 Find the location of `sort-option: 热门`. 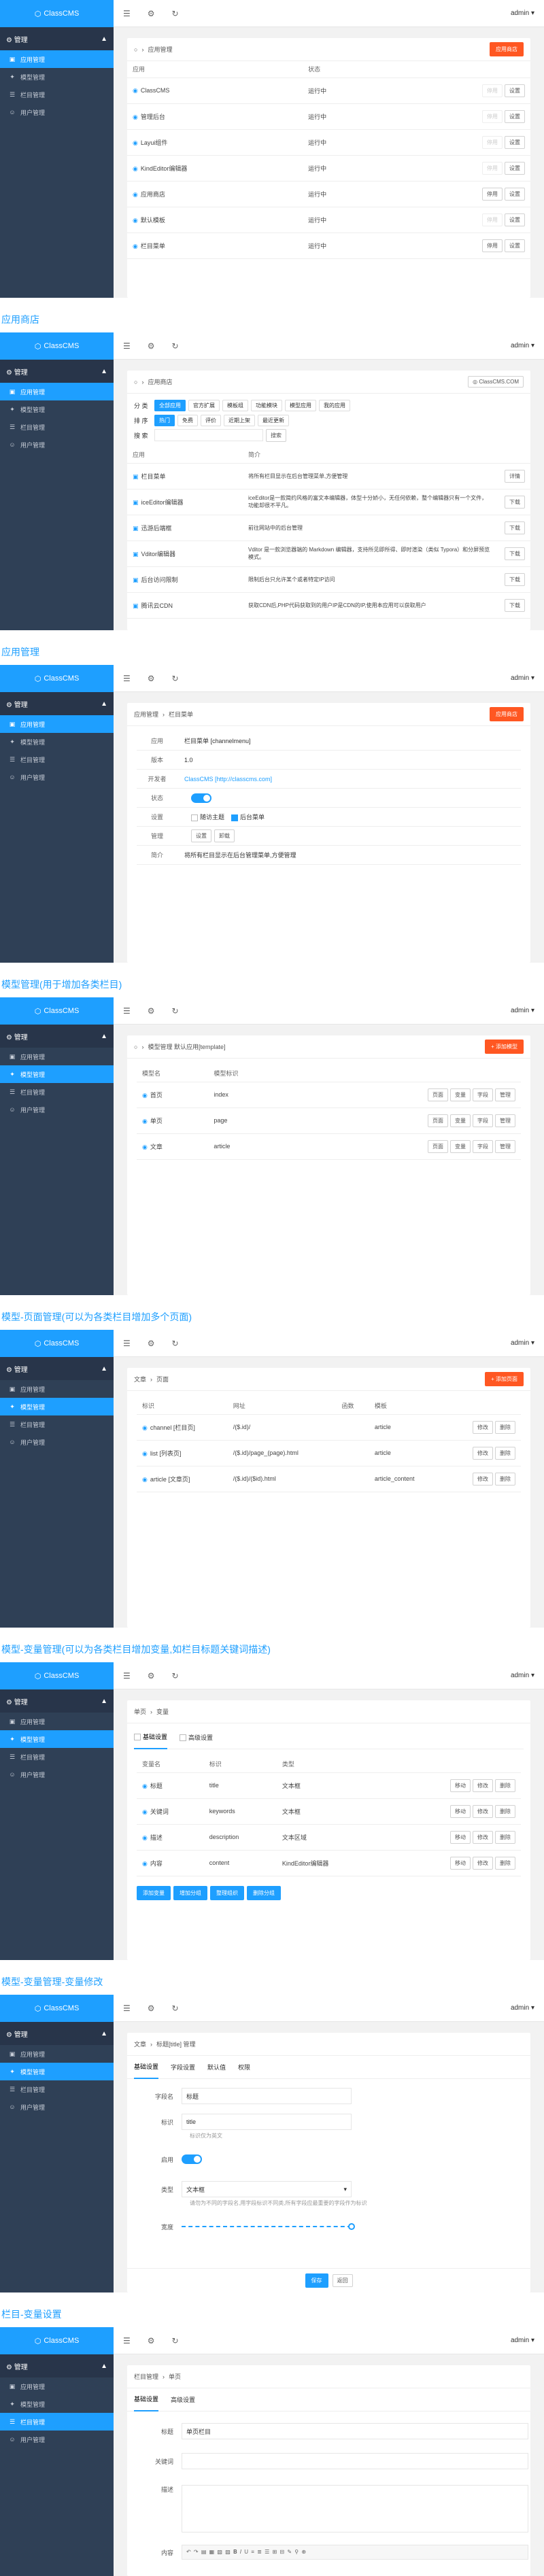

sort-option: 热门 is located at coordinates (165, 420).